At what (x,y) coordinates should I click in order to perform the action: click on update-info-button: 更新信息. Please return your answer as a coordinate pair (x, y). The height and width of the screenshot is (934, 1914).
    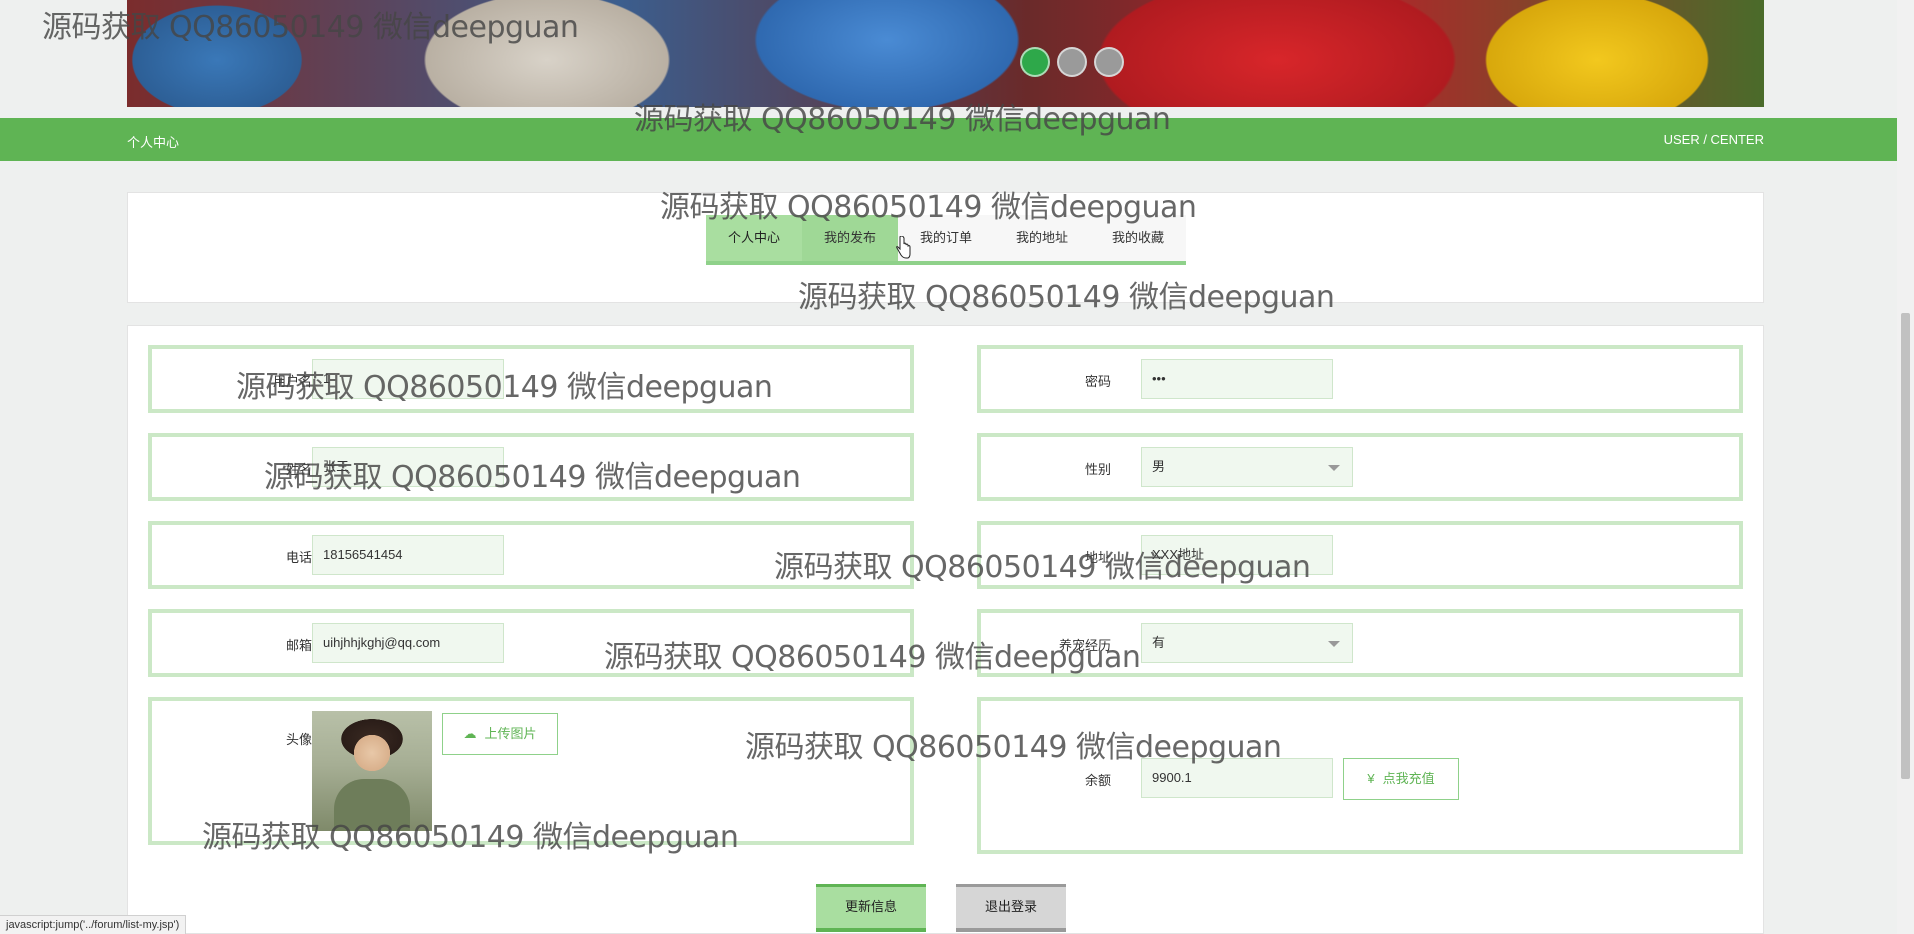
    Looking at the image, I should click on (871, 908).